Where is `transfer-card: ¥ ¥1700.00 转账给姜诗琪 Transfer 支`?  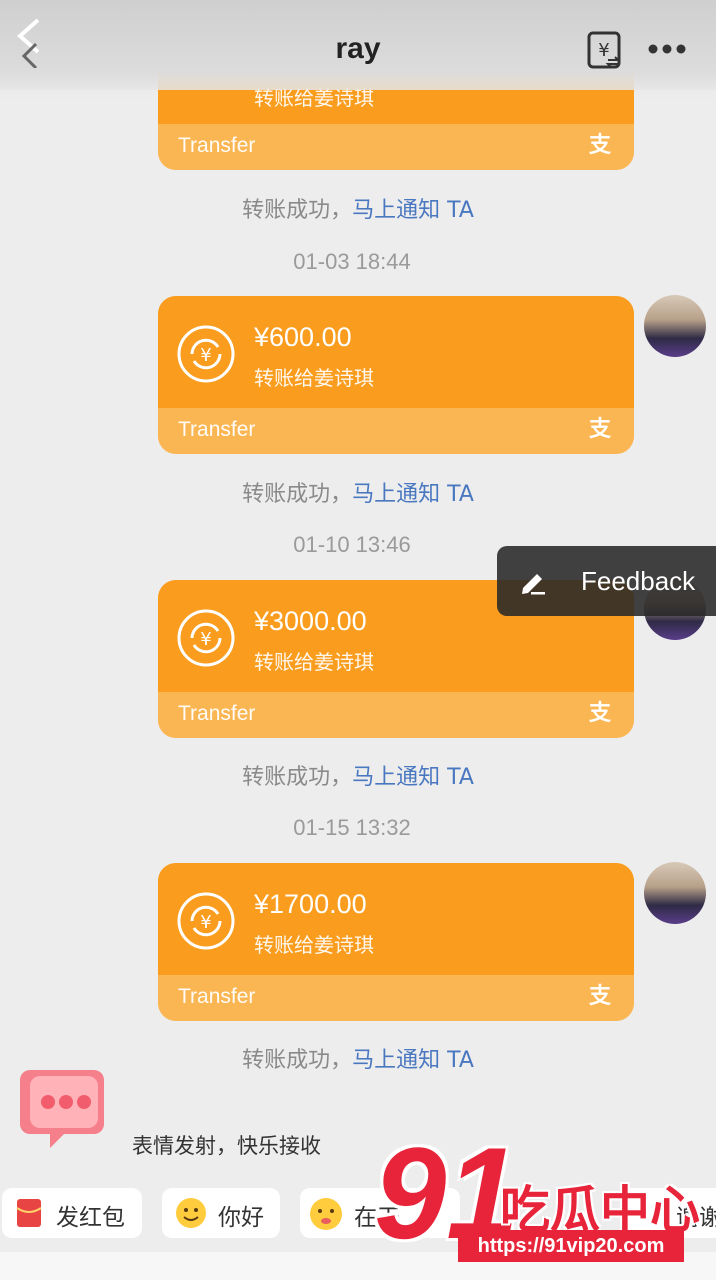
transfer-card: ¥ ¥1700.00 转账给姜诗琪 Transfer 支 is located at coordinates (396, 942).